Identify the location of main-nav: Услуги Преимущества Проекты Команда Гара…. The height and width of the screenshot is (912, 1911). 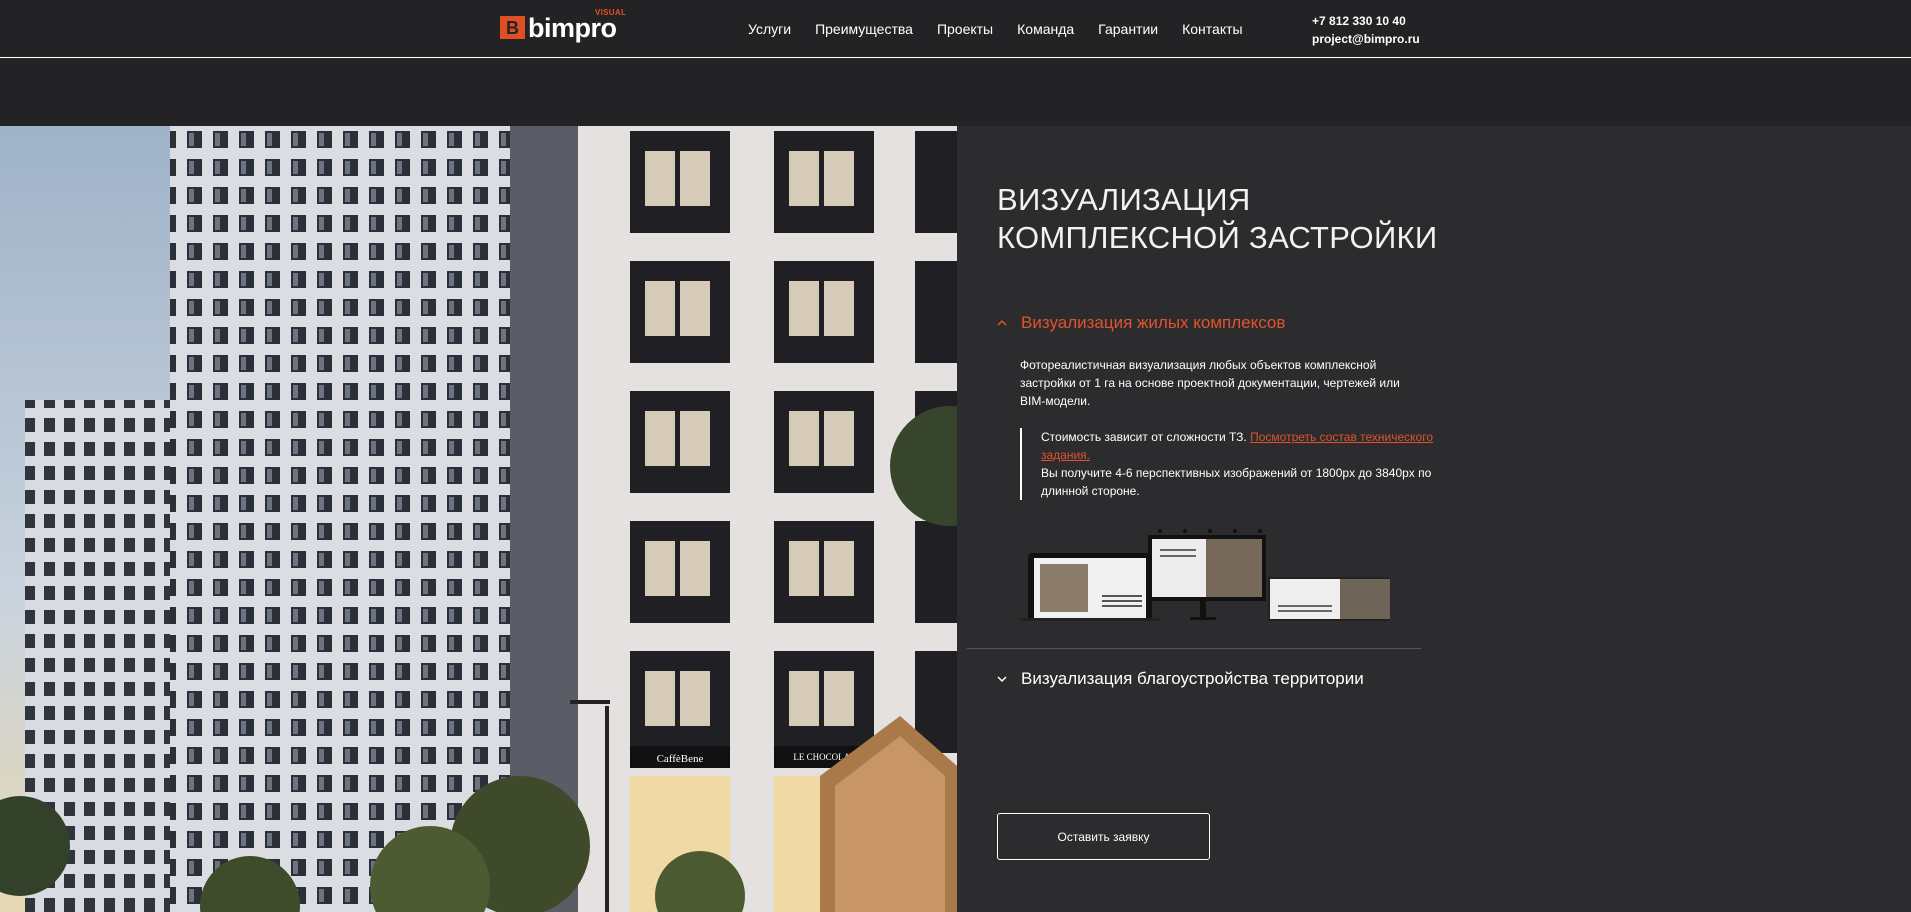
(1007, 29).